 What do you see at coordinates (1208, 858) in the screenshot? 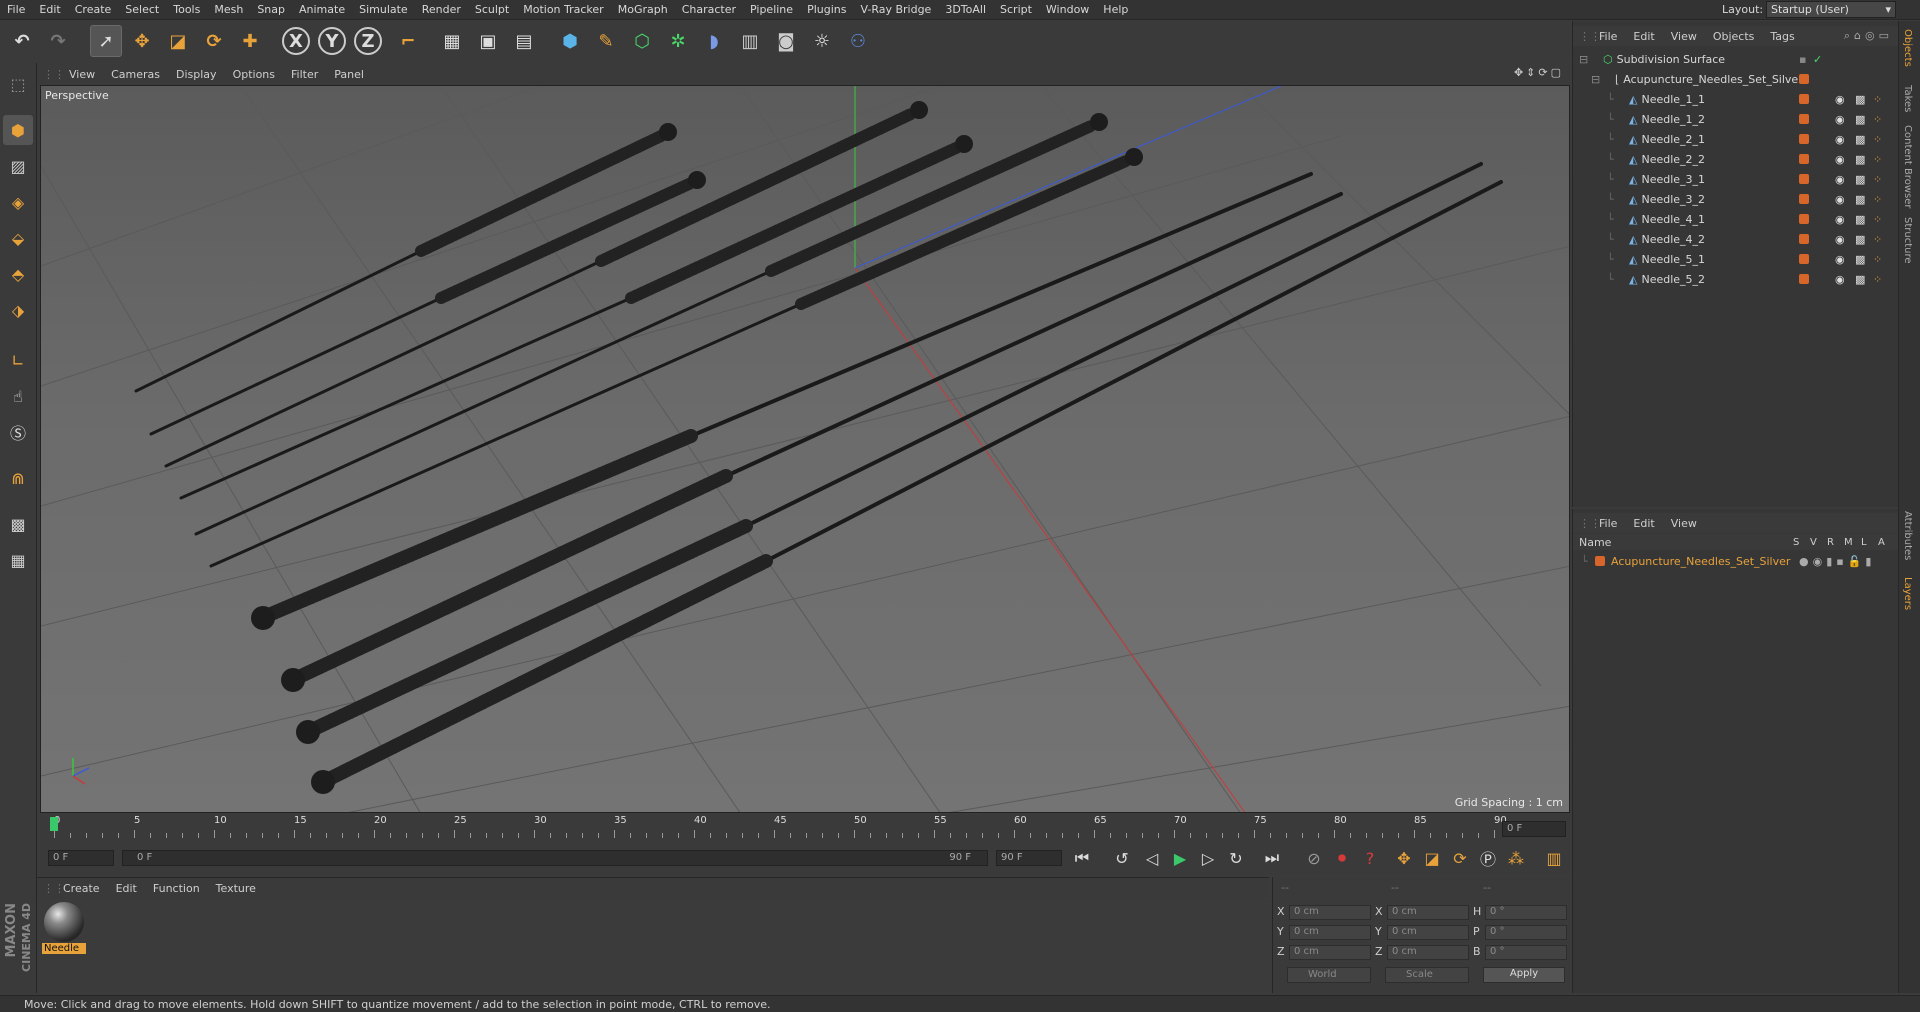
I see `next-frame-icon: ▷` at bounding box center [1208, 858].